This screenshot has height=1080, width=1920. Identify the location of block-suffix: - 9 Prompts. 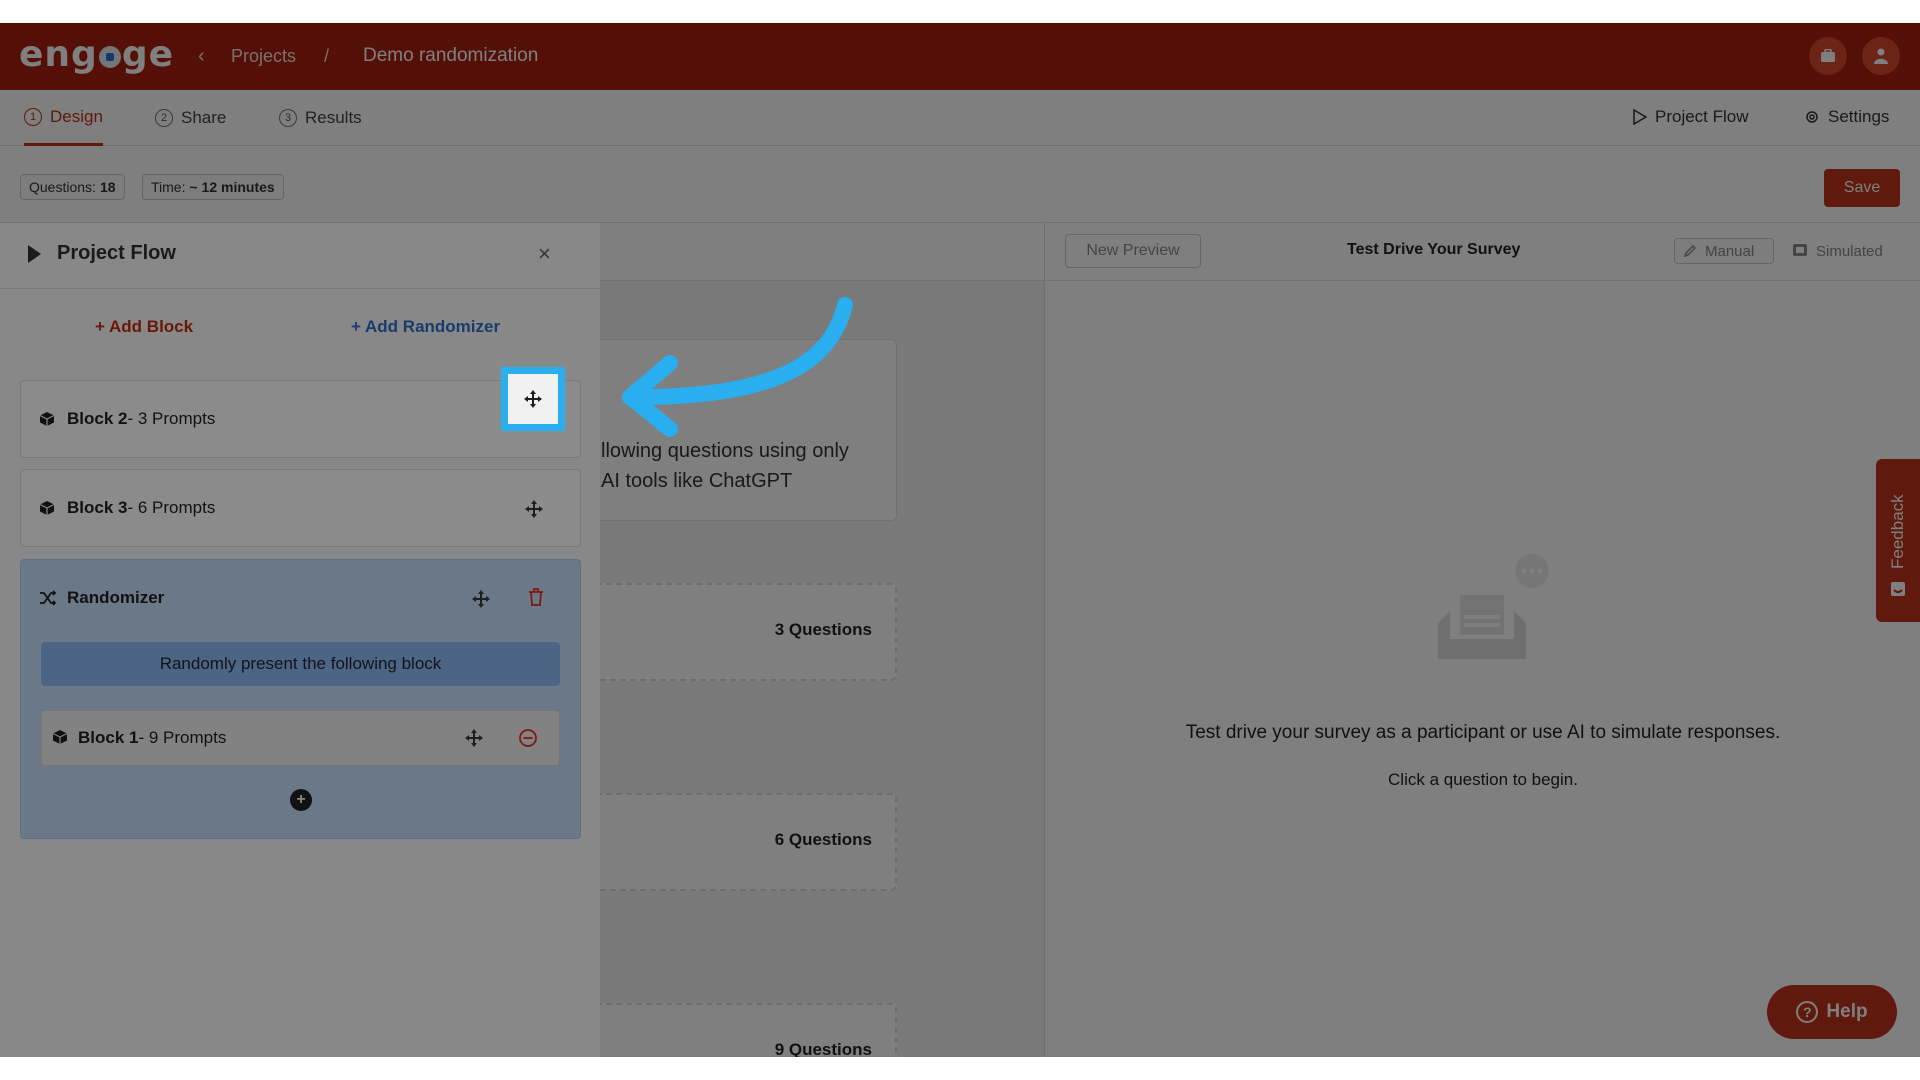
(182, 737).